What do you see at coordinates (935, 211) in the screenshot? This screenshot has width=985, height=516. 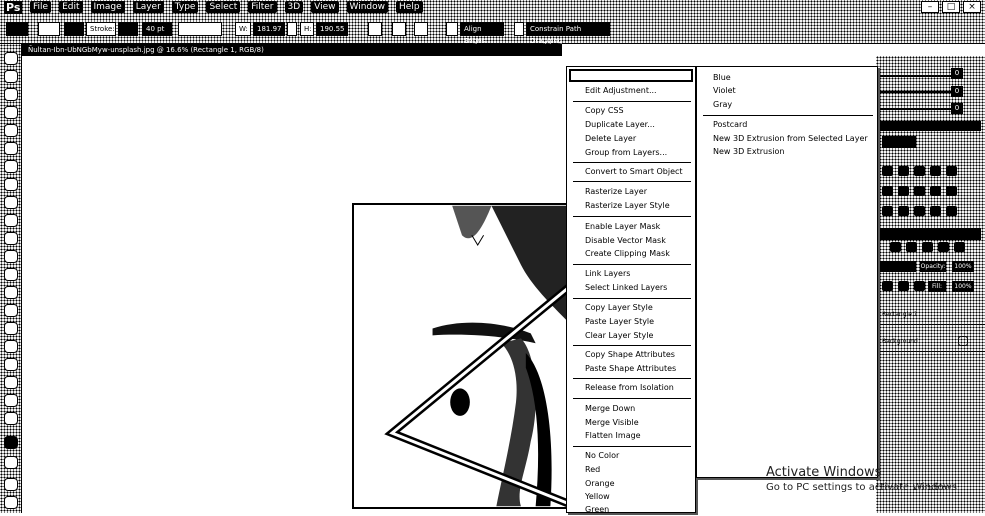 I see `adjust-gradientmap-icon` at bounding box center [935, 211].